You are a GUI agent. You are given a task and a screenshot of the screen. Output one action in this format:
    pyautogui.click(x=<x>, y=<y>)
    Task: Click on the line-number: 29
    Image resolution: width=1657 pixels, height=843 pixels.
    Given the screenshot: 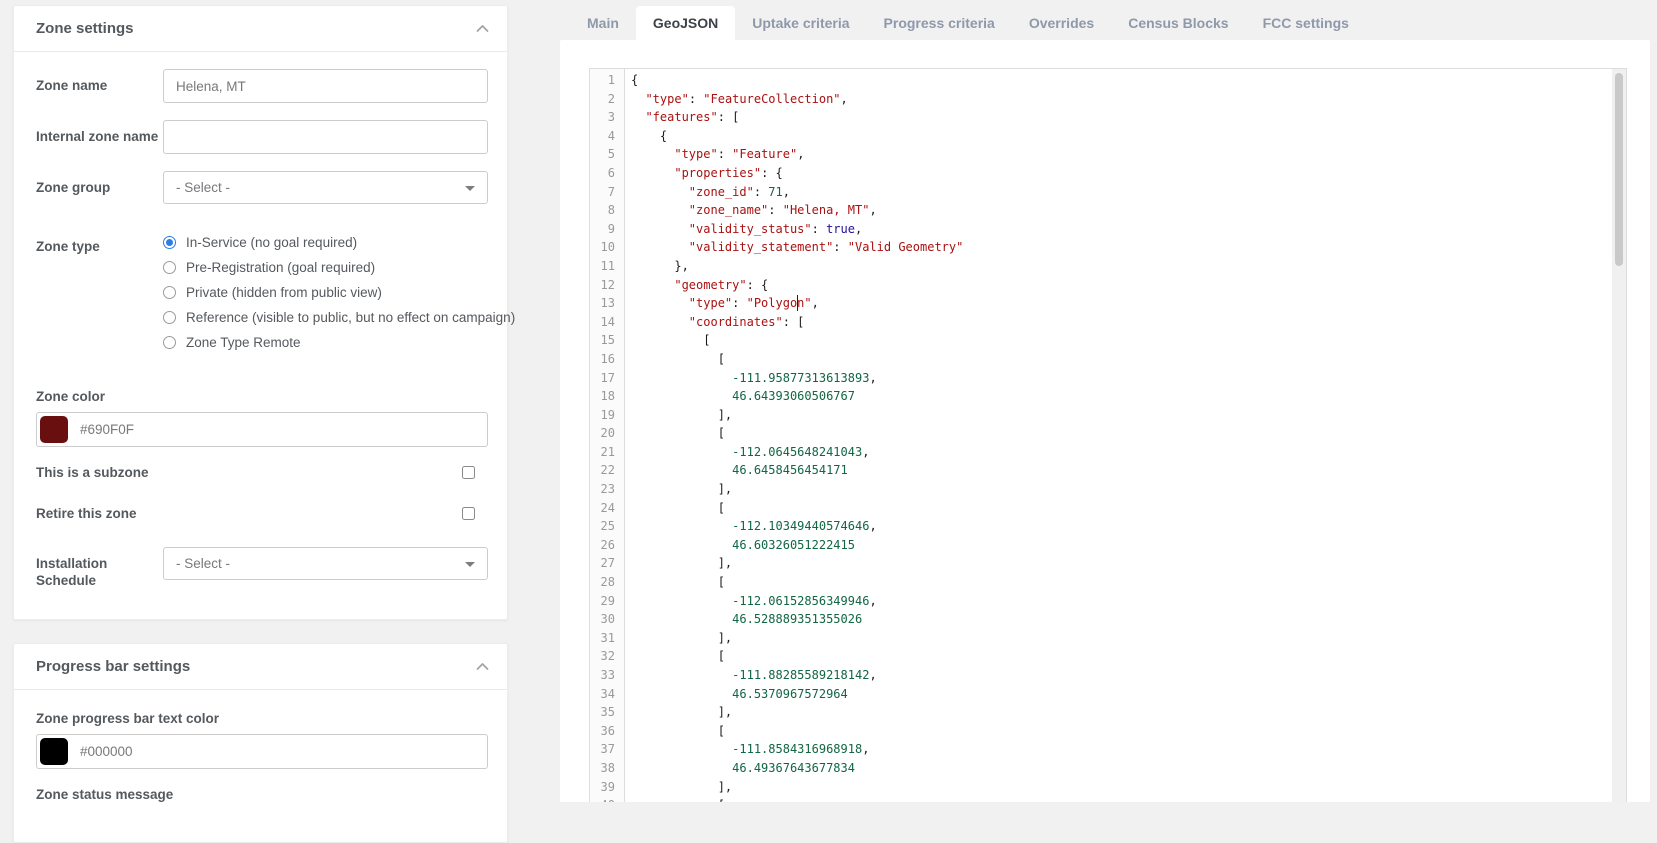 What is the action you would take?
    pyautogui.click(x=607, y=600)
    